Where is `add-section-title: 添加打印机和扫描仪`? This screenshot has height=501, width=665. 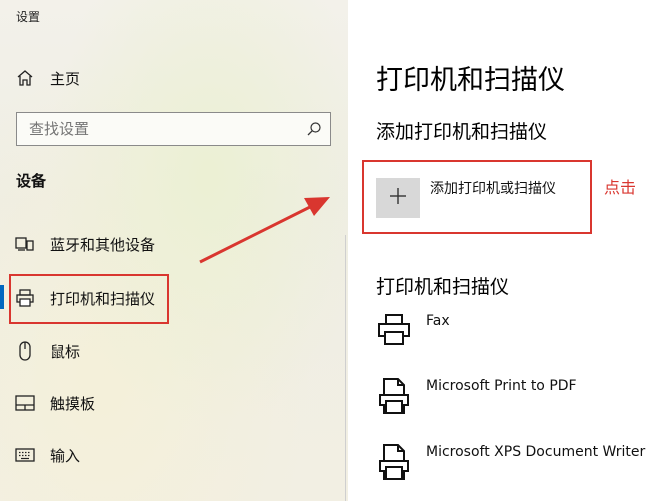
add-section-title: 添加打印机和扫描仪 is located at coordinates (462, 132).